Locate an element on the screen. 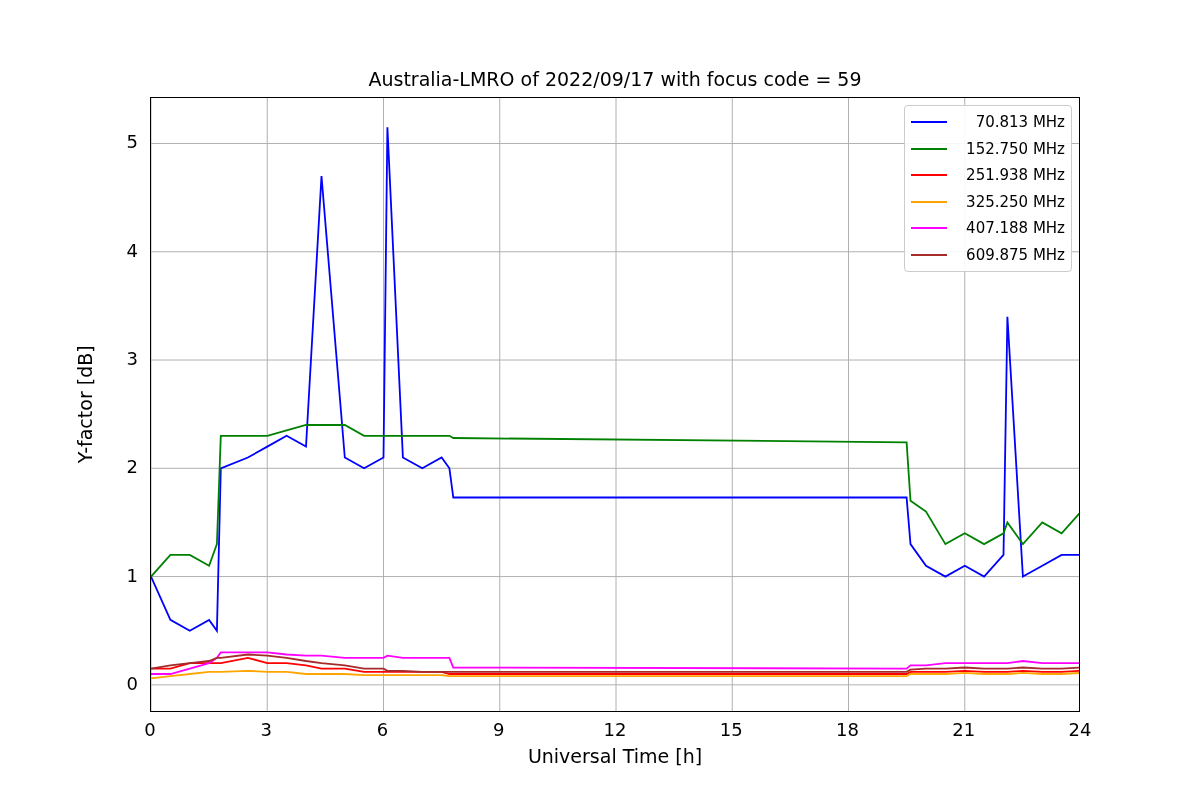 The image size is (1200, 800). x-tick-label: 18 is located at coordinates (847, 730).